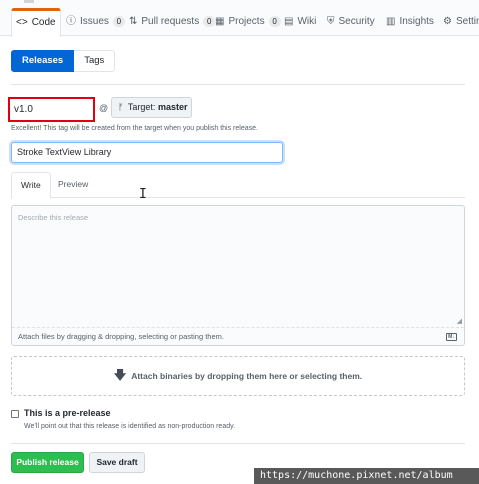  What do you see at coordinates (366, 476) in the screenshot?
I see `watermark: https://muchone.pixnet.net/album` at bounding box center [366, 476].